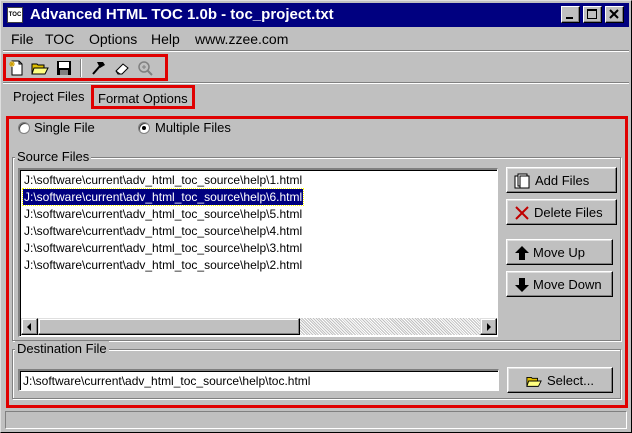  What do you see at coordinates (98, 68) in the screenshot?
I see `hammer-icon` at bounding box center [98, 68].